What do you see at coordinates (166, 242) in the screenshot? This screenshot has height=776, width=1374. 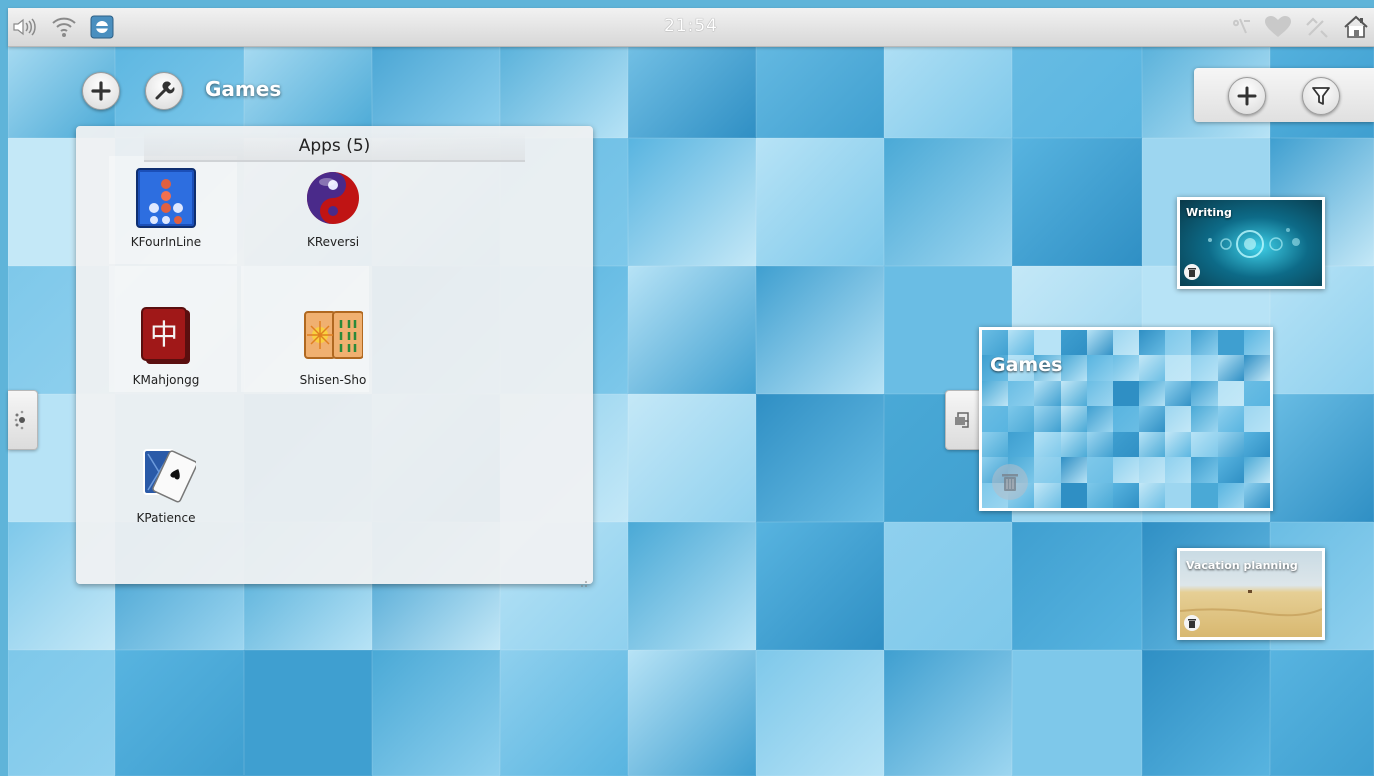 I see `app-label: KFourInLine` at bounding box center [166, 242].